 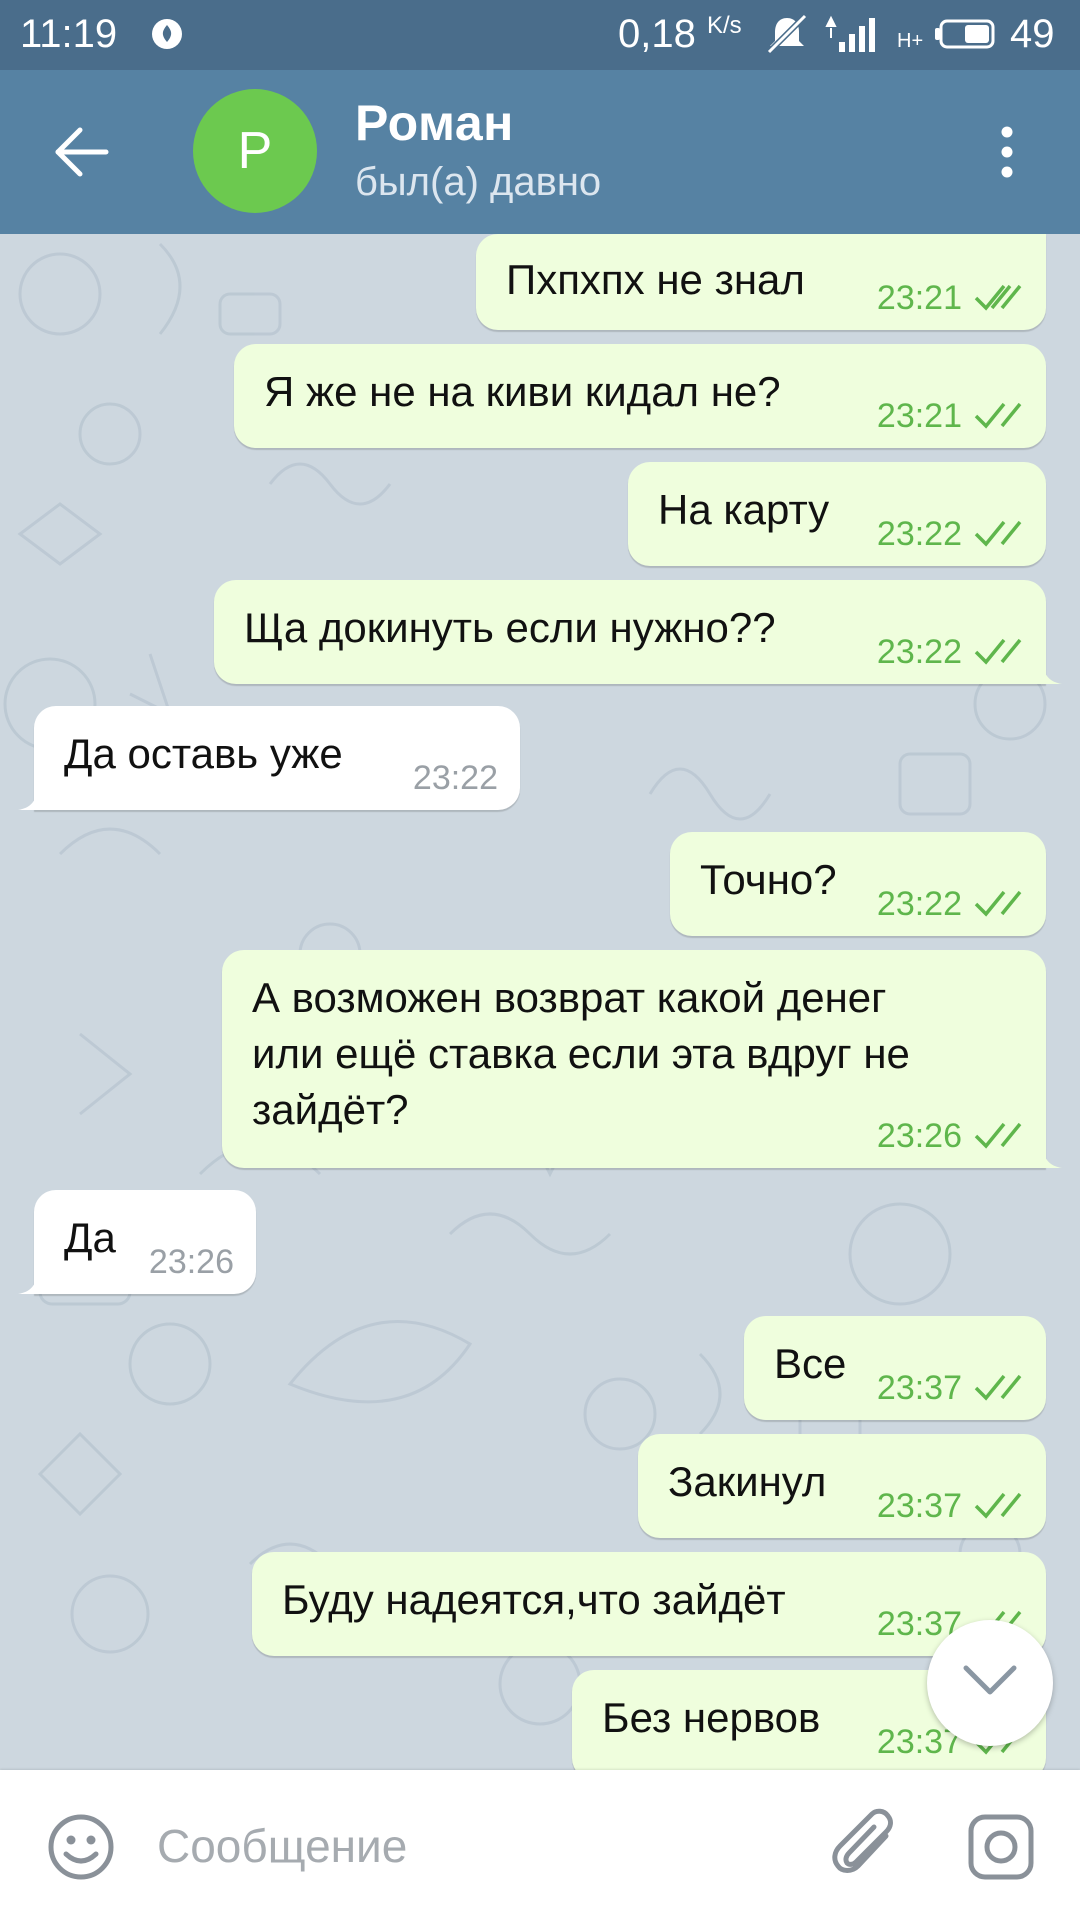 I want to click on network-speed-unit: K/s, so click(x=724, y=25).